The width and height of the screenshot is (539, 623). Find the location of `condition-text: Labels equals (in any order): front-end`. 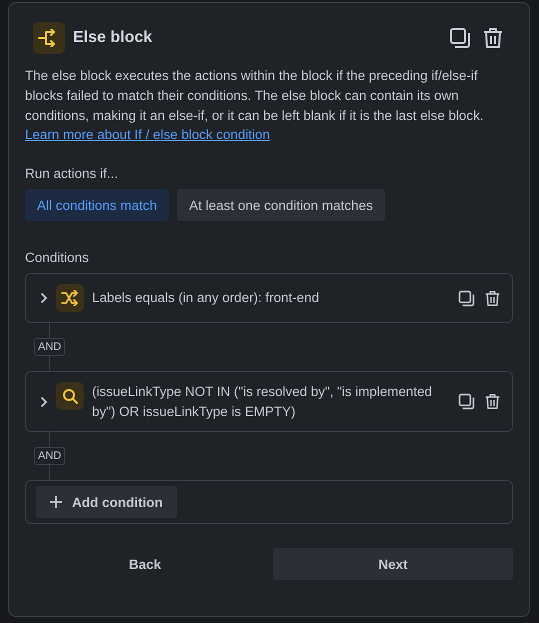

condition-text: Labels equals (in any order): front-end is located at coordinates (206, 298).